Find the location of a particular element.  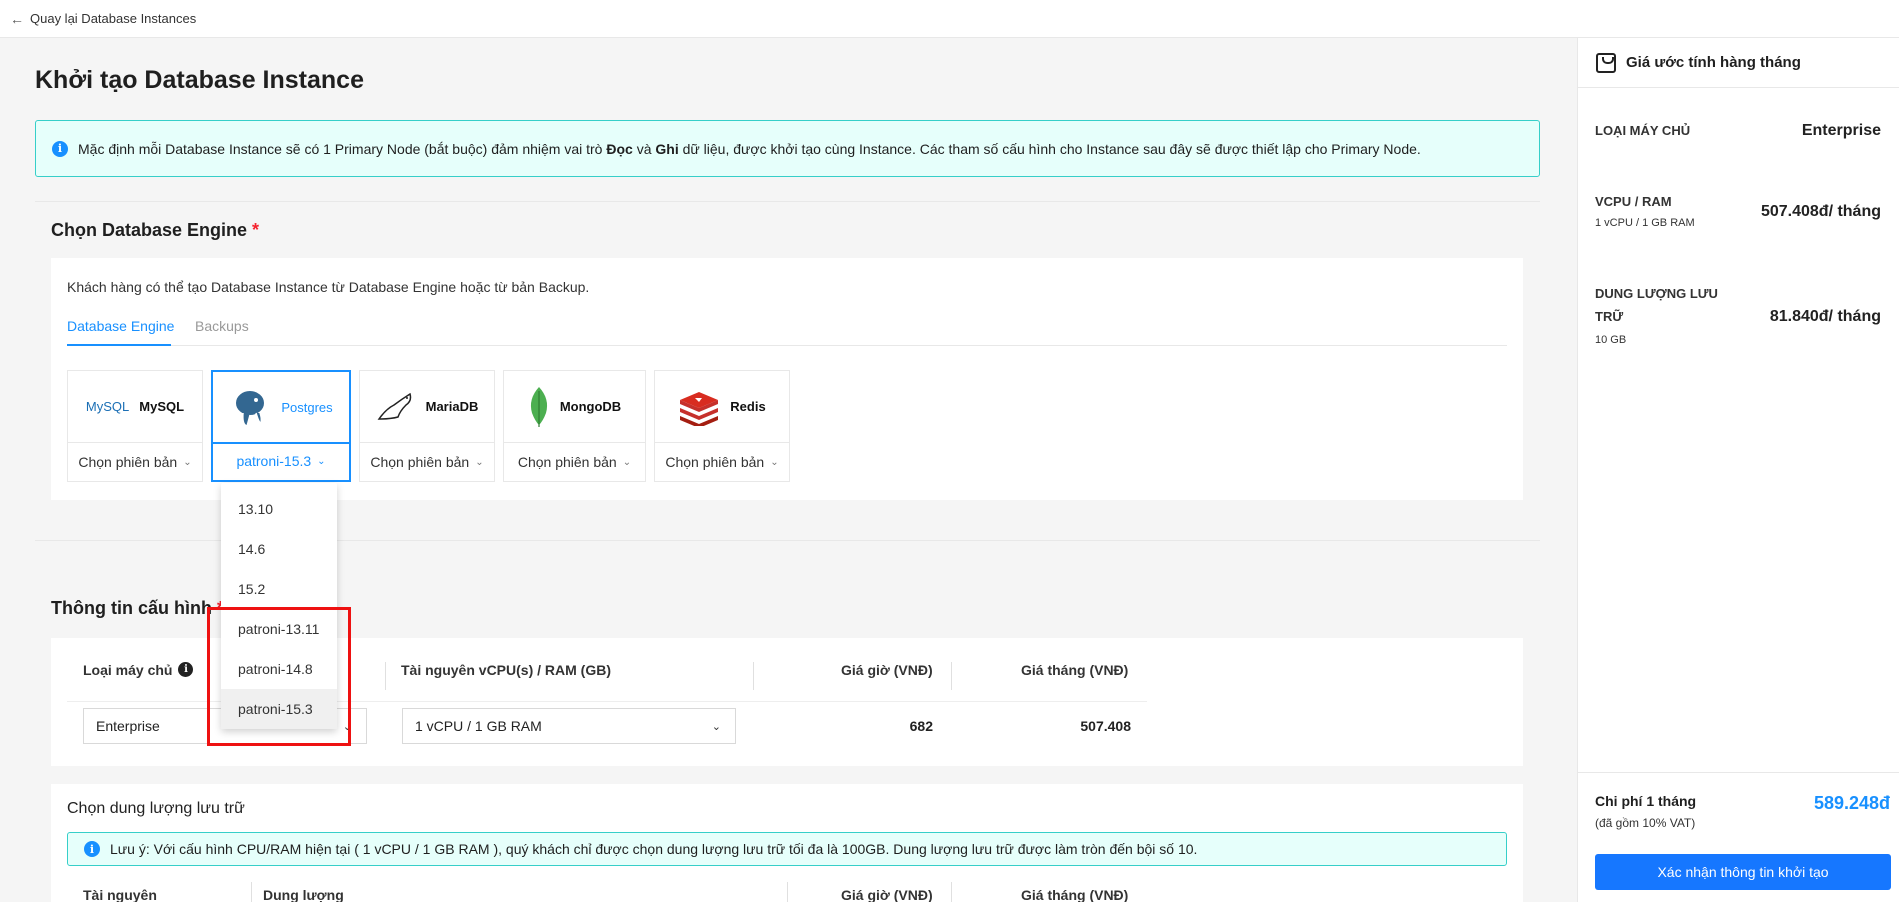

engine-name: MySQL is located at coordinates (162, 406).